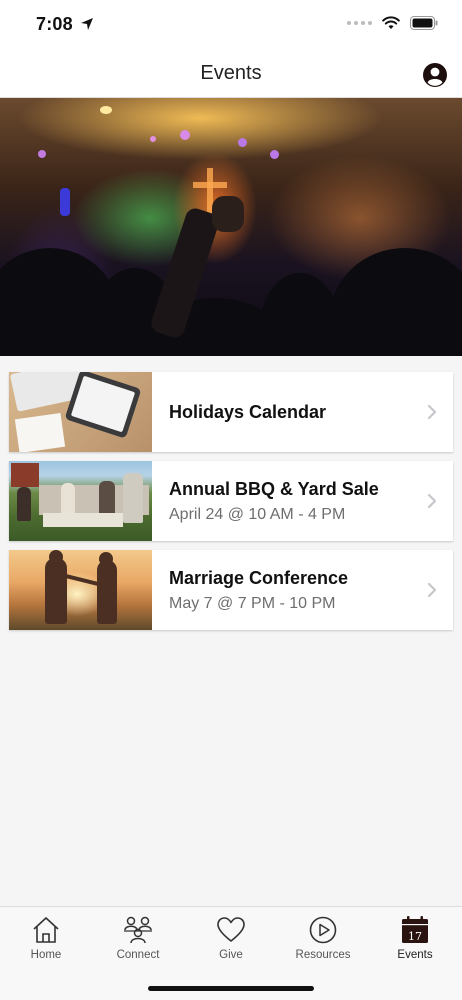  Describe the element at coordinates (54, 24) in the screenshot. I see `status-time: 7:08` at that location.